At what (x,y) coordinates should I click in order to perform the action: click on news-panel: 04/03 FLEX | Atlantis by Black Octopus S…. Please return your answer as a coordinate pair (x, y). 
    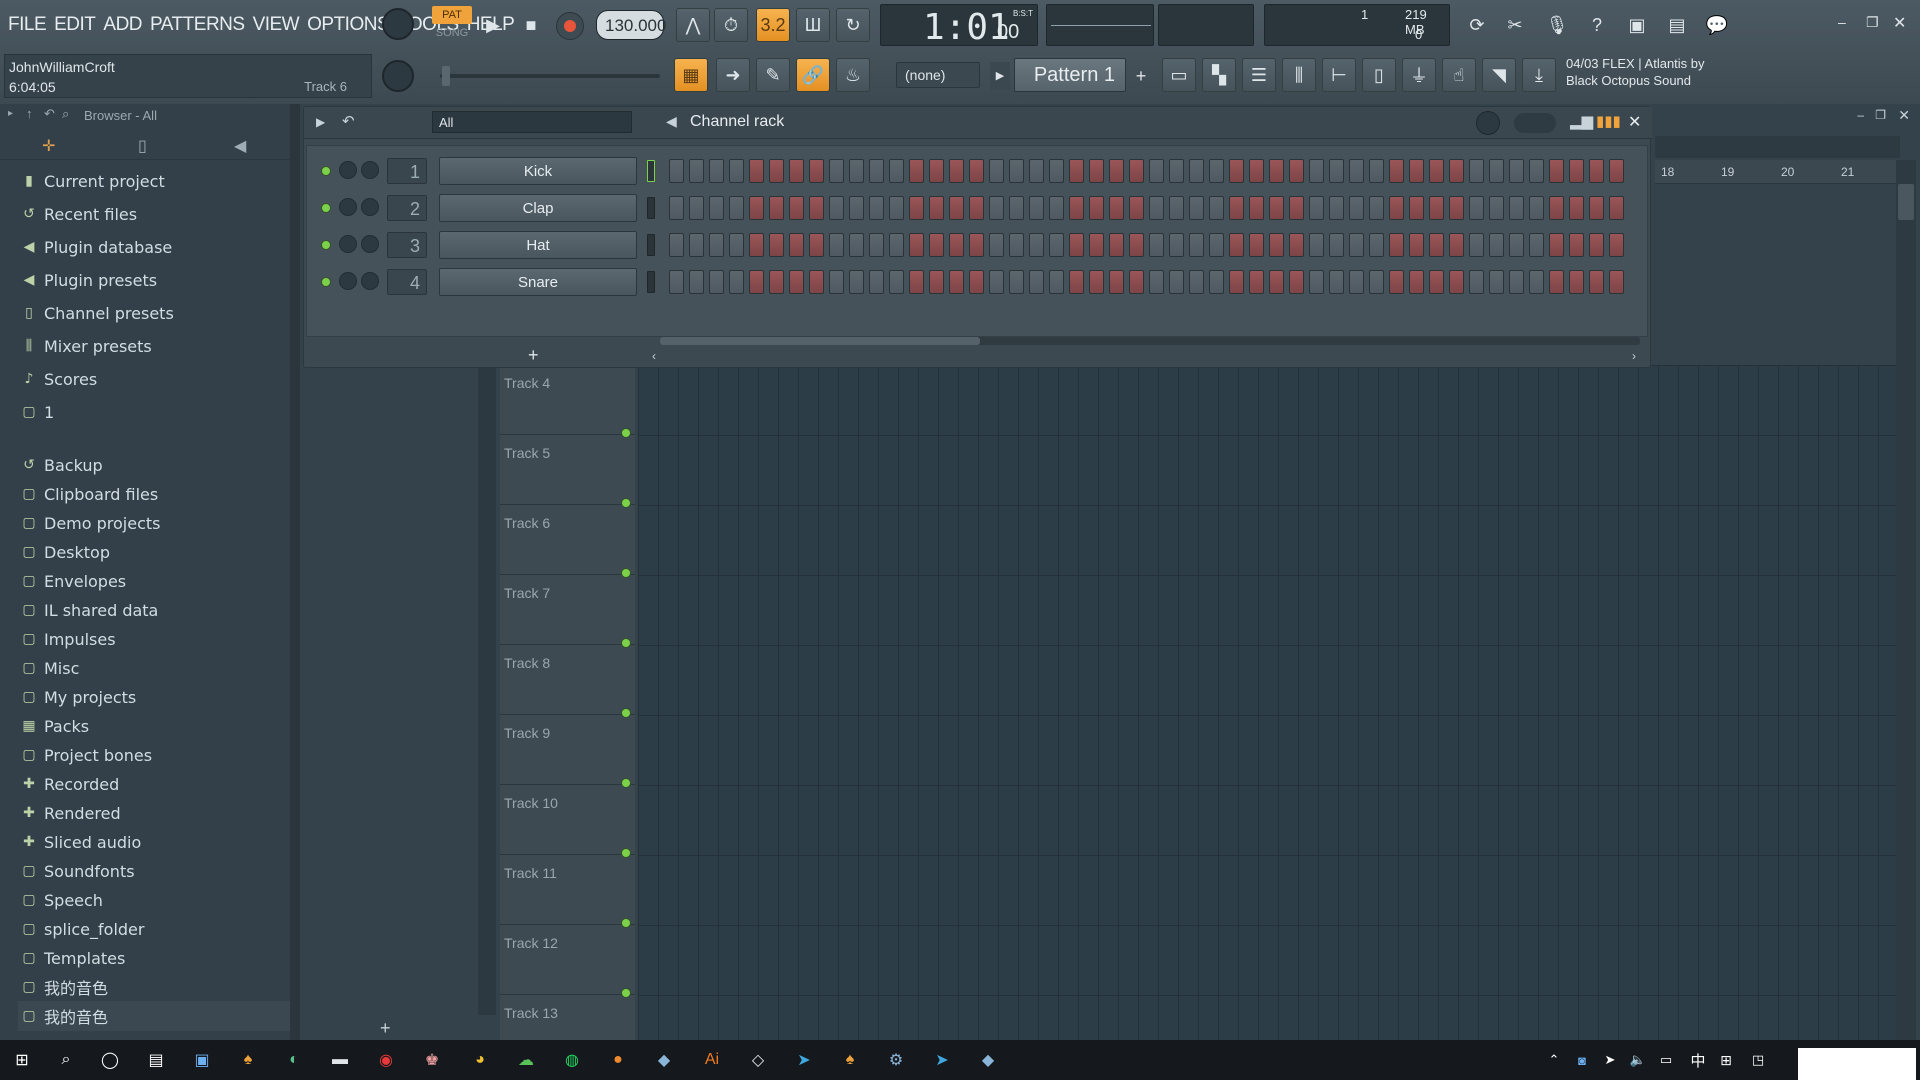
    Looking at the image, I should click on (1669, 76).